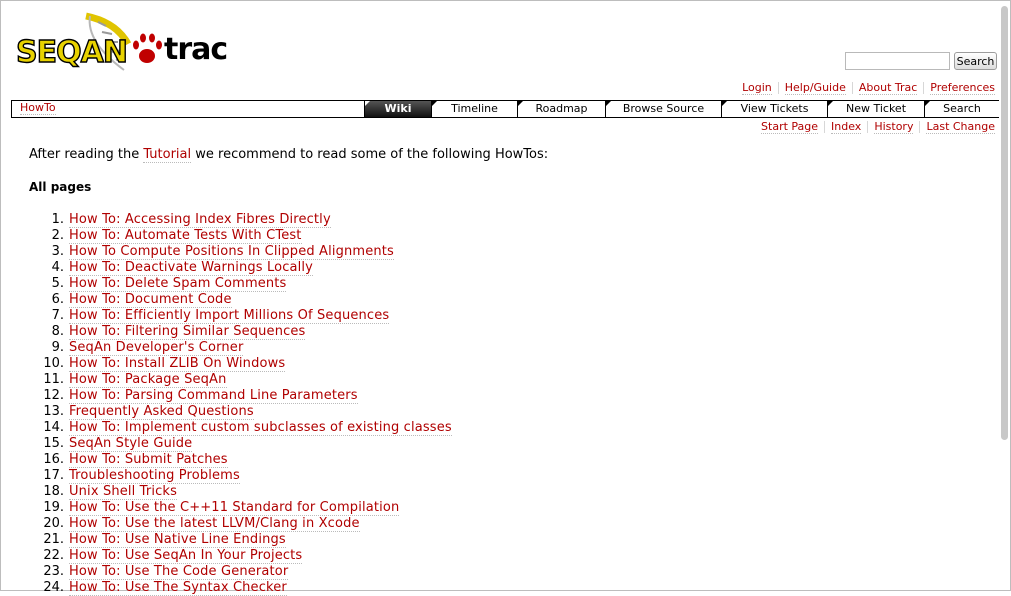 Image resolution: width=1011 pixels, height=596 pixels. What do you see at coordinates (213, 396) in the screenshot?
I see `howto-link: How To: Parsing Command Line Parameters` at bounding box center [213, 396].